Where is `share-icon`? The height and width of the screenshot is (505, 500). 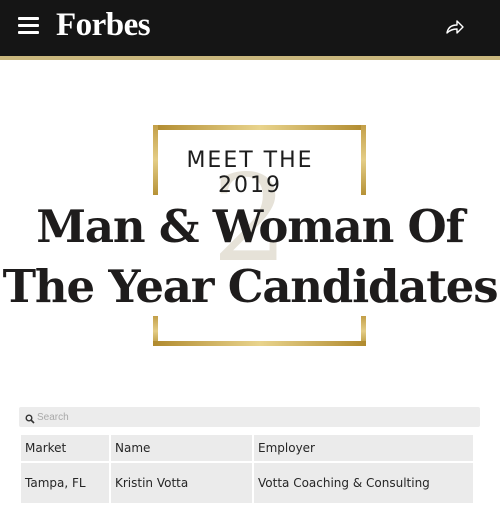
share-icon is located at coordinates (454, 28).